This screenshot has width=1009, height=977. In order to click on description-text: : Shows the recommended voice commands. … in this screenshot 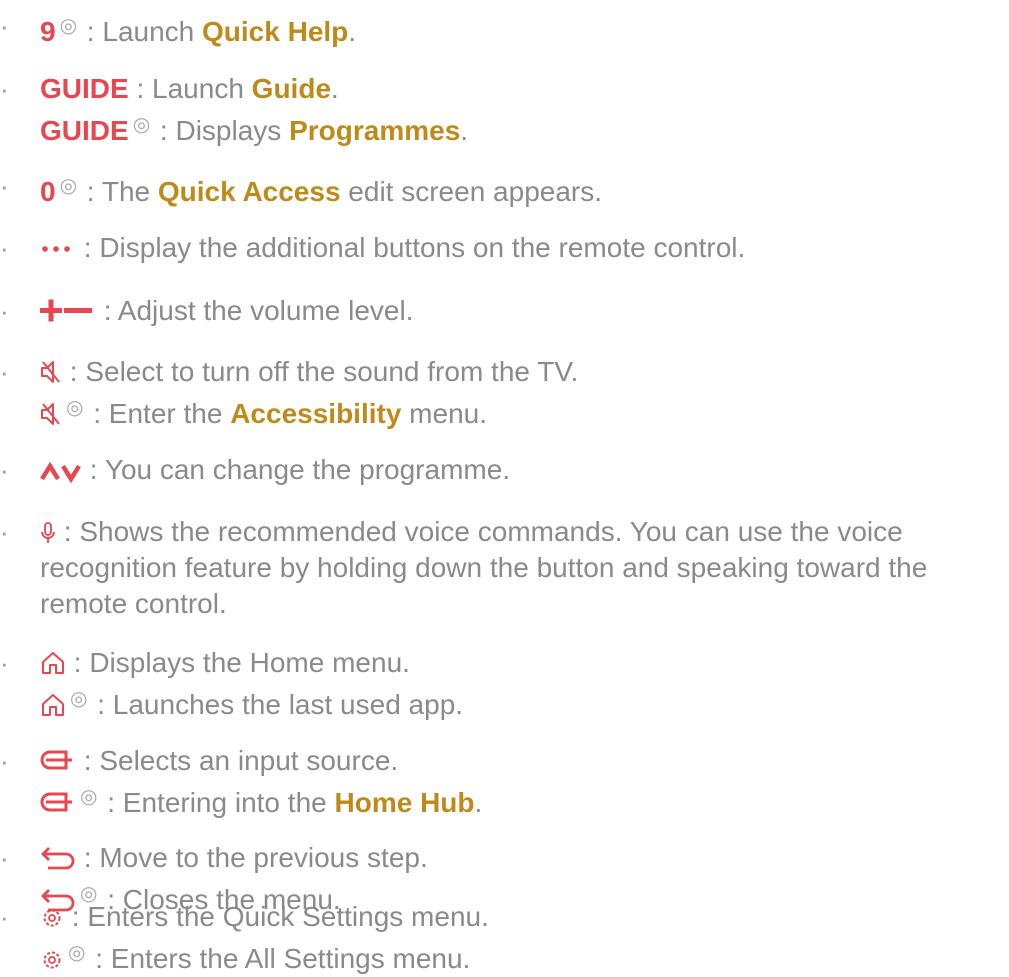, I will do `click(484, 567)`.